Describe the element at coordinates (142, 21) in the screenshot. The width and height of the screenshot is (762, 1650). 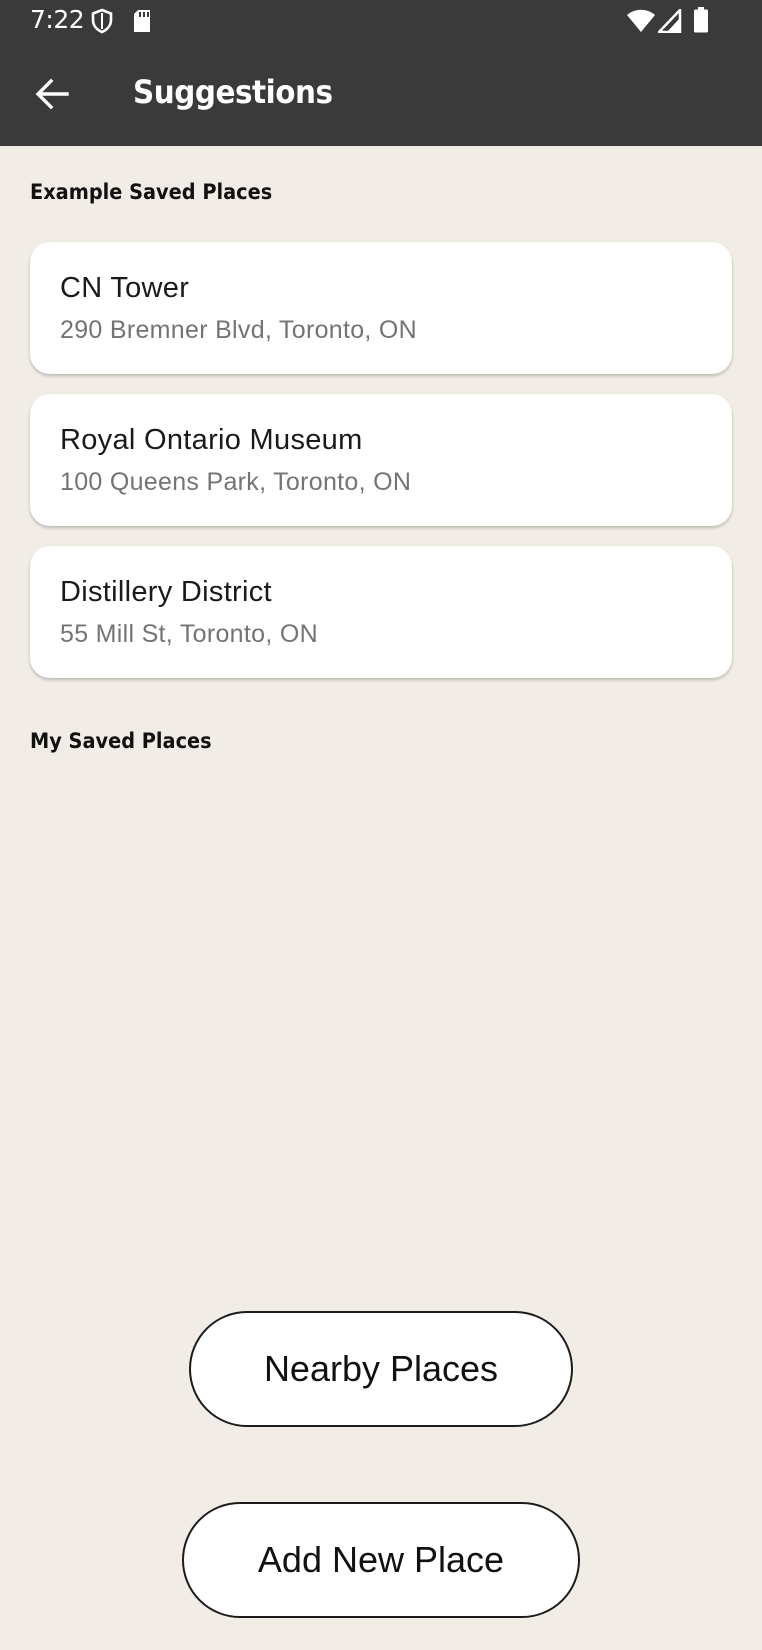
I see `sd-card-icon` at that location.